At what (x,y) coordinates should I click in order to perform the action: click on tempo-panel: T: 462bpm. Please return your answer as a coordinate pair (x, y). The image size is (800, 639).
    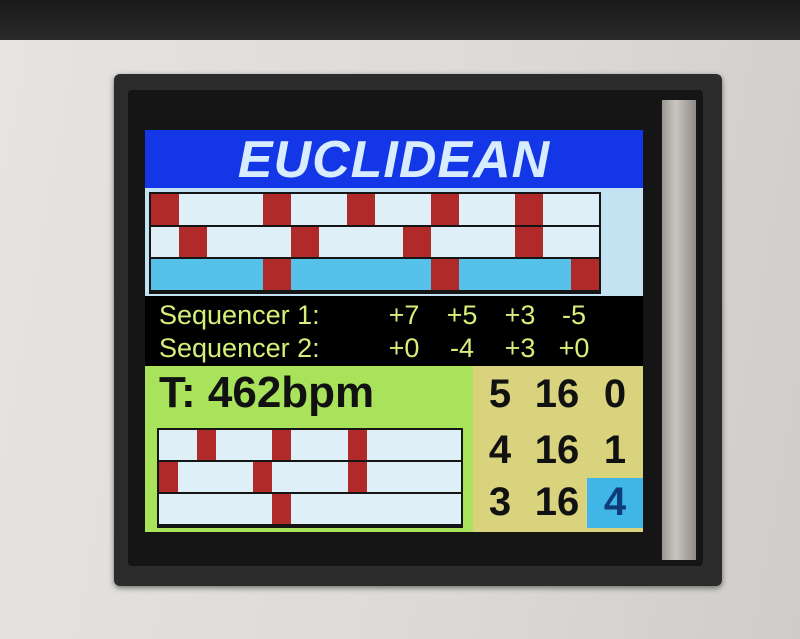
    Looking at the image, I should click on (309, 449).